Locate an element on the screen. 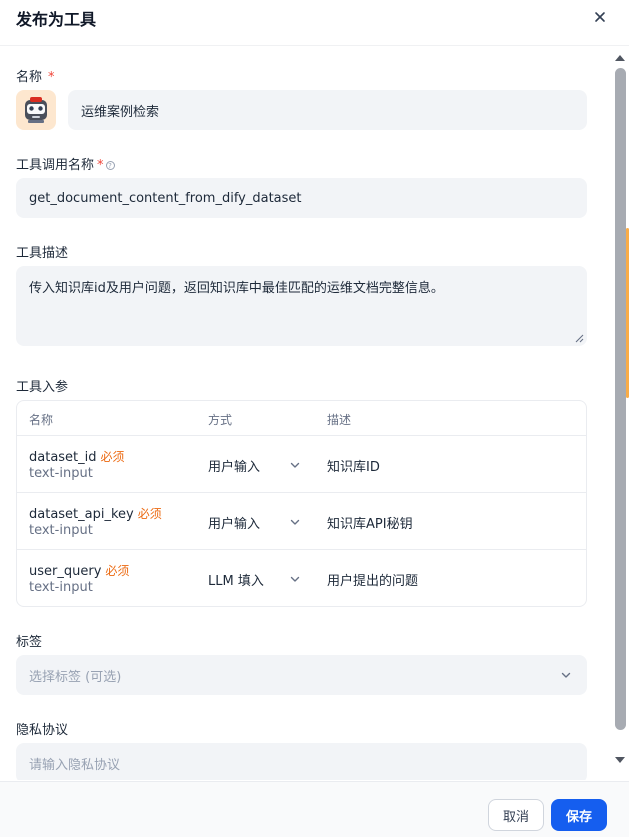 Image resolution: width=629 pixels, height=837 pixels. header-name: 名称 is located at coordinates (41, 420).